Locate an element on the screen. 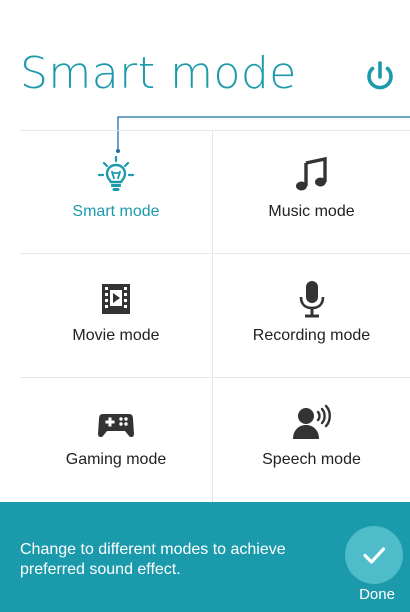  music-note-icon is located at coordinates (312, 175).